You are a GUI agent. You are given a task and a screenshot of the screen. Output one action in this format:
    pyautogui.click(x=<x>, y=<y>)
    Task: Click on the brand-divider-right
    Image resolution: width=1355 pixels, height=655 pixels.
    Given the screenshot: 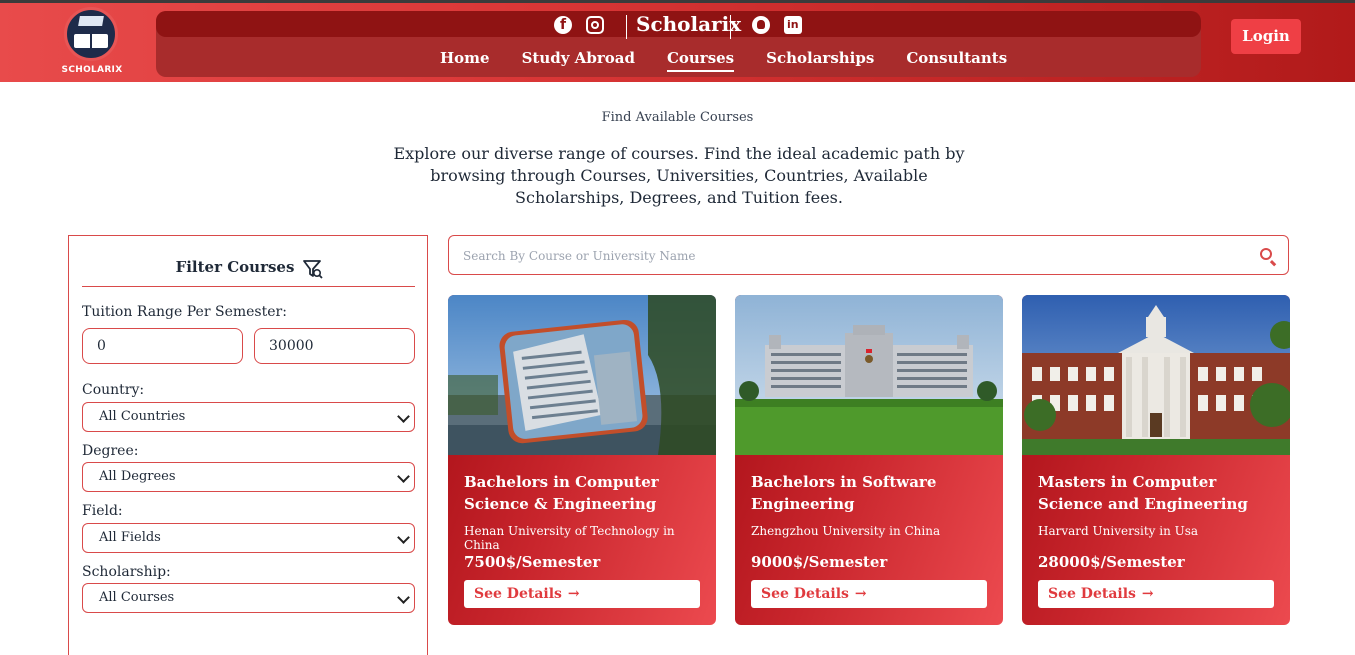 What is the action you would take?
    pyautogui.click(x=730, y=27)
    